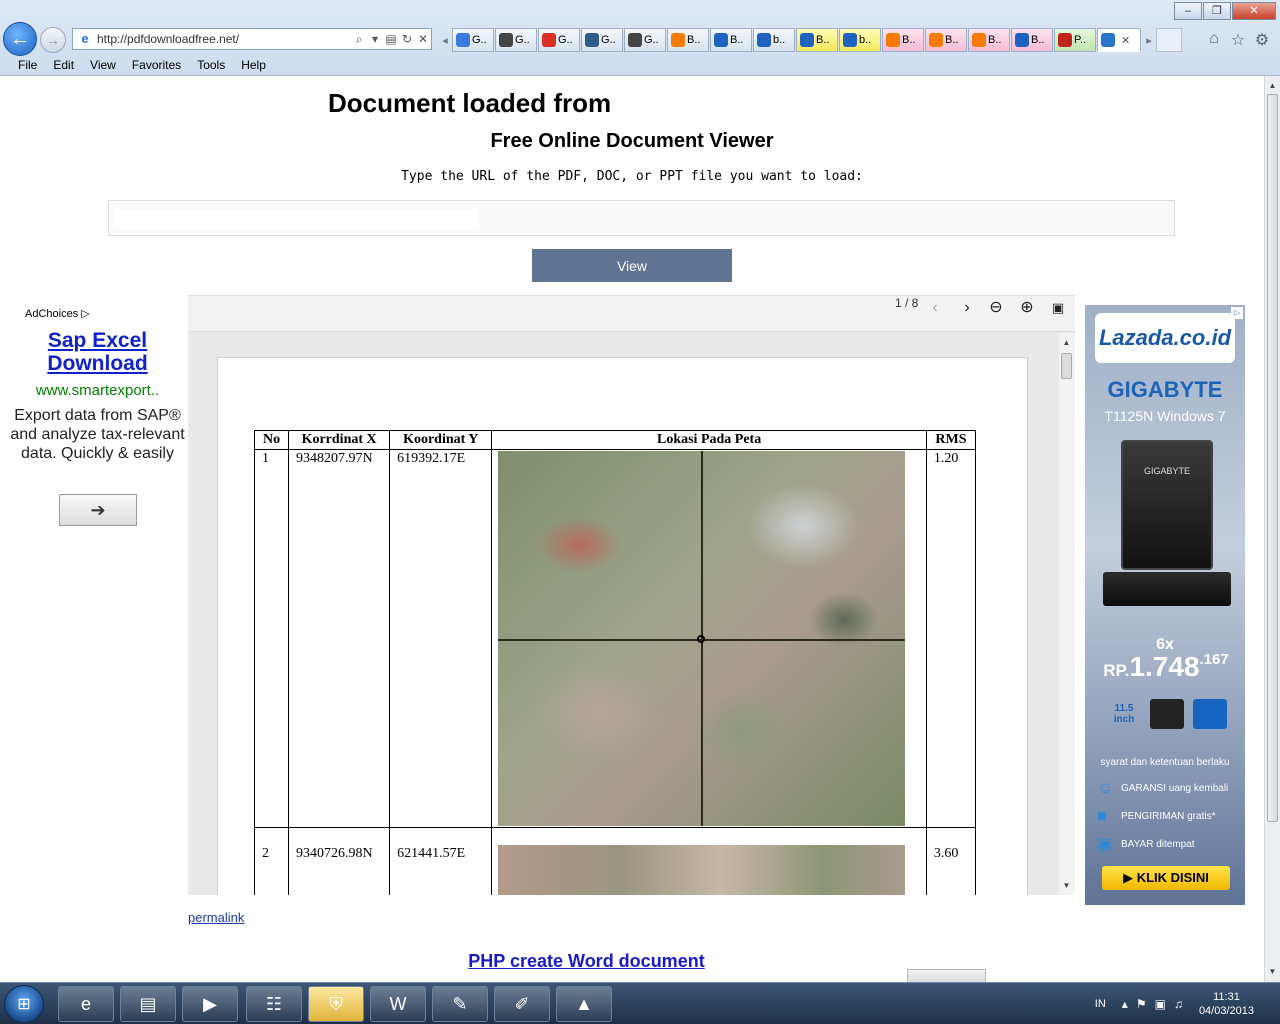  I want to click on network-icon: ▣, so click(1160, 1004).